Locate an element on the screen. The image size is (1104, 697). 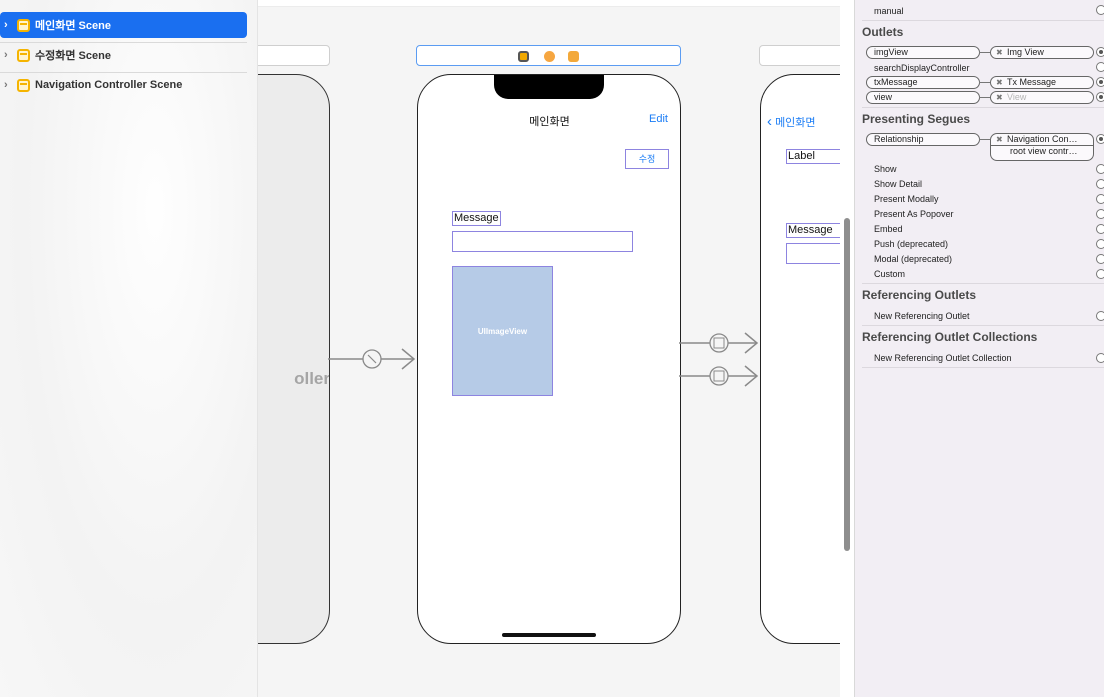
scene-titlebar-edit is located at coordinates (799, 55).